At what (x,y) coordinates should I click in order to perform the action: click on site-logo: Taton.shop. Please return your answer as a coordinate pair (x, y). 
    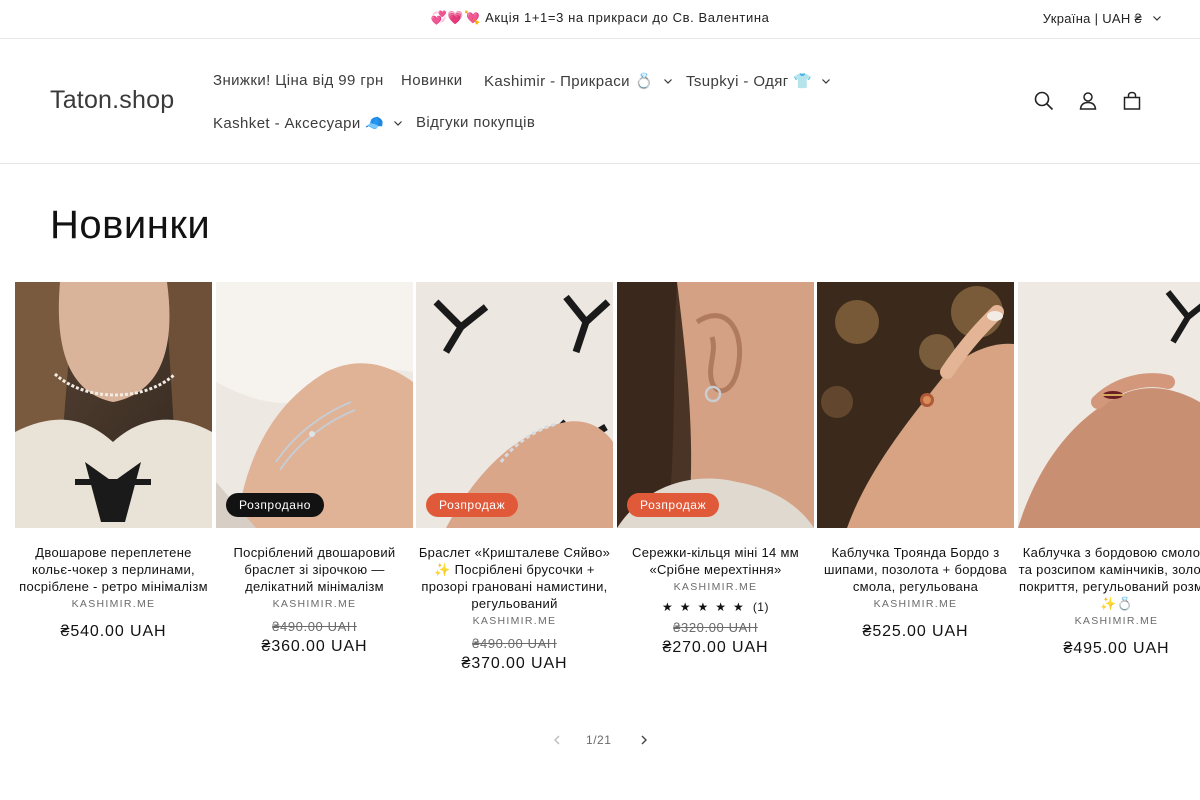
    Looking at the image, I should click on (112, 100).